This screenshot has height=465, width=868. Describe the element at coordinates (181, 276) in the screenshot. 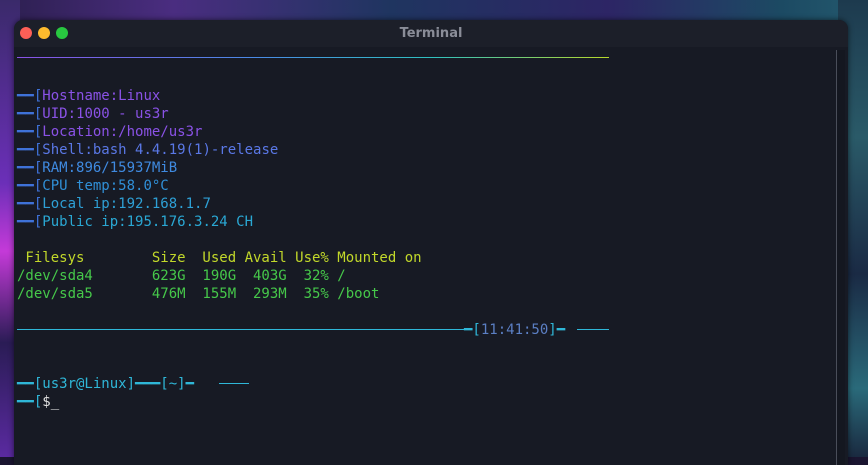

I see `disk-table-row: /dev/sda4 623G 190G 403G 32% /` at that location.